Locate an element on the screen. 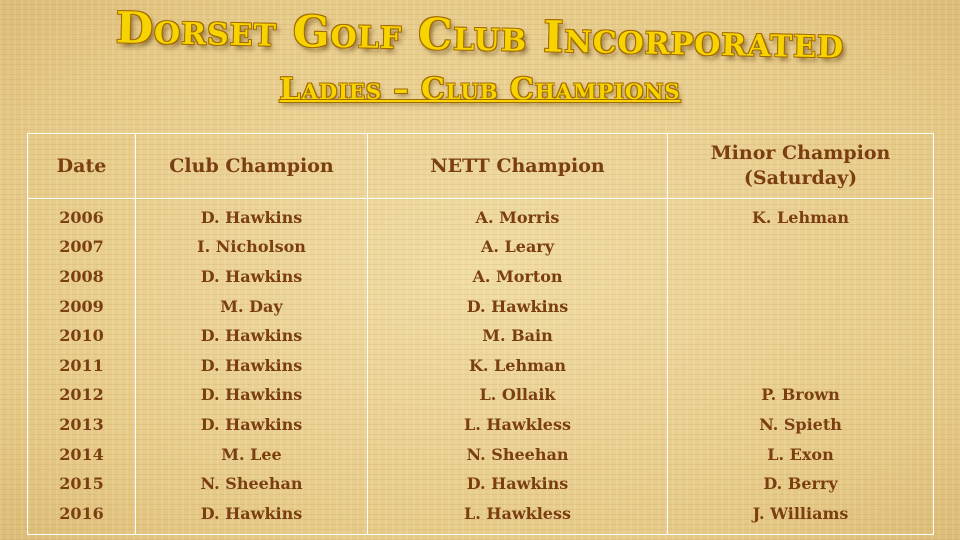  table-row: 2006 D. Hawkins A. Morris K. Lehman is located at coordinates (480, 215).